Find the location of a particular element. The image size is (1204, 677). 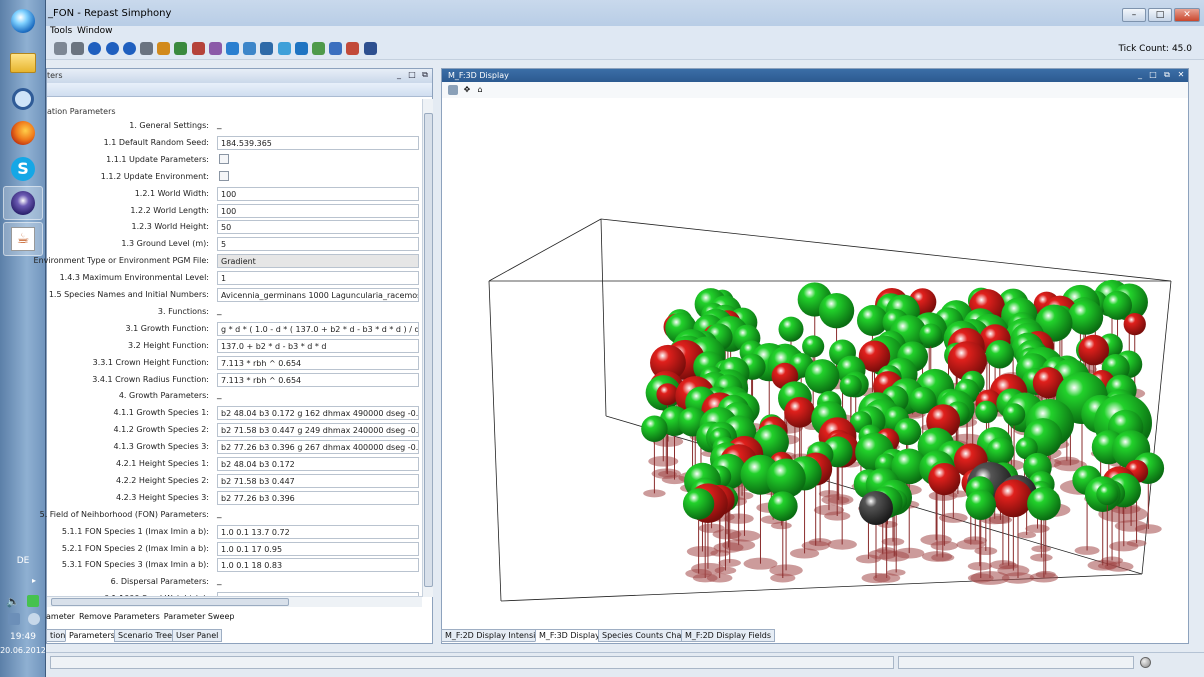

parameter-input: b2 71.58 b3 0.447 is located at coordinates (318, 480).